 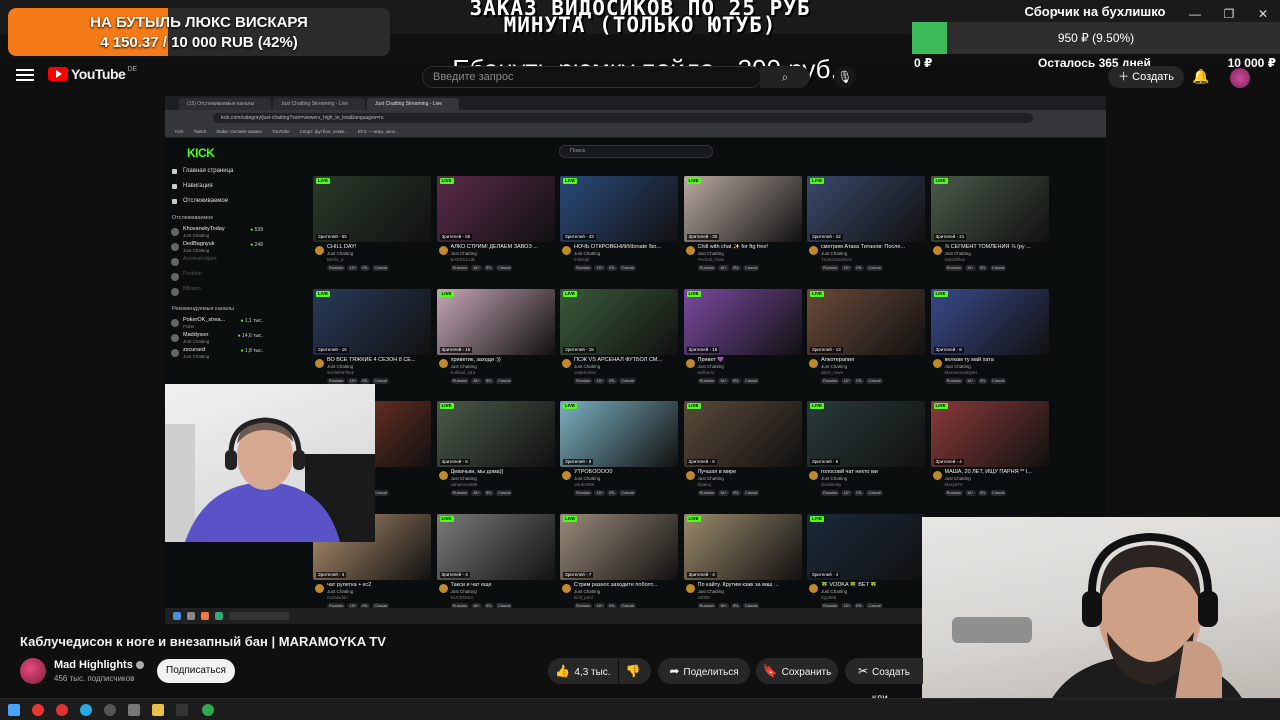 What do you see at coordinates (92, 74) in the screenshot?
I see `youtube-logo: YouTube DE` at bounding box center [92, 74].